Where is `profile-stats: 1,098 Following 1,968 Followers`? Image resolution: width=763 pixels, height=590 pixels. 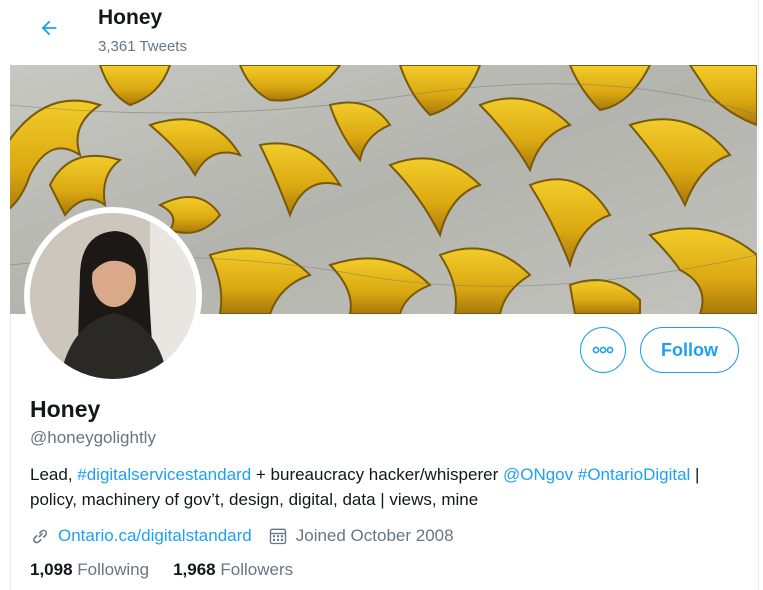 profile-stats: 1,098 Following 1,968 Followers is located at coordinates (173, 570).